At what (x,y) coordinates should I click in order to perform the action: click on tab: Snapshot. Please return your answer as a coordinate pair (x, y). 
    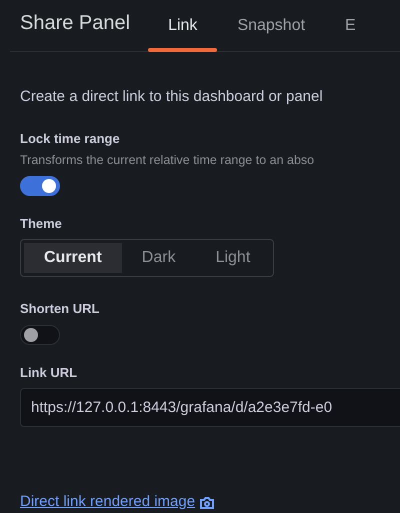
    Looking at the image, I should click on (271, 32).